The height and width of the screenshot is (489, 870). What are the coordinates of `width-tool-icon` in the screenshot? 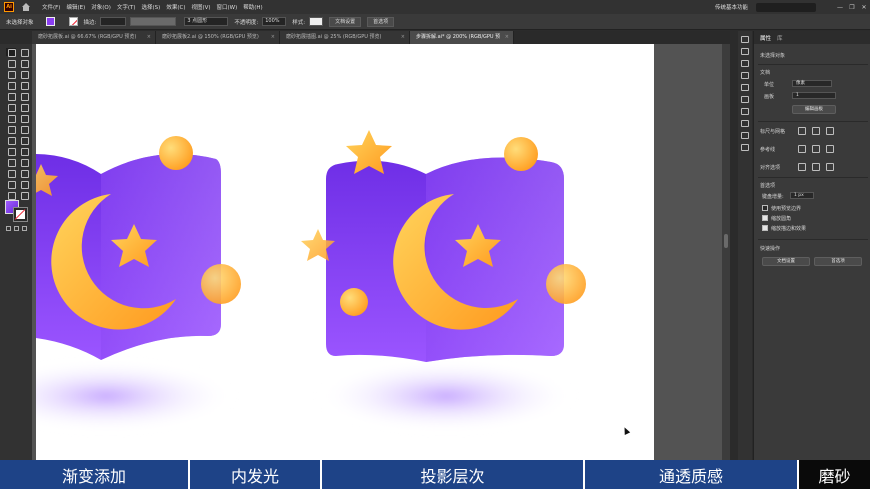 It's located at (11, 129).